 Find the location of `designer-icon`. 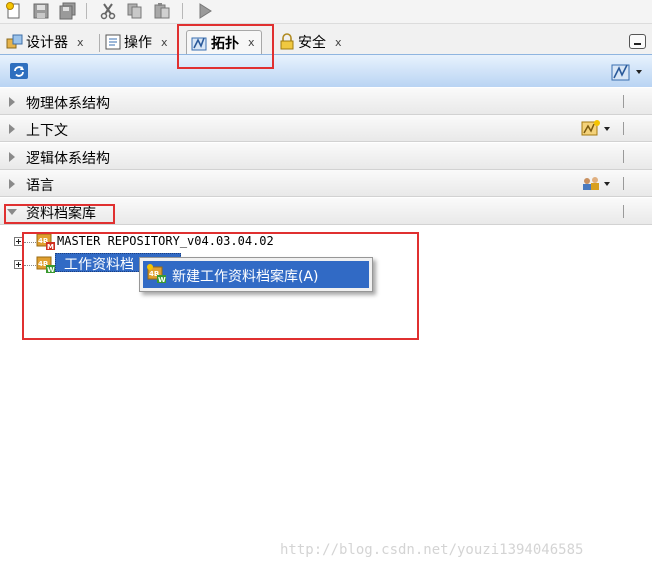

designer-icon is located at coordinates (15, 42).